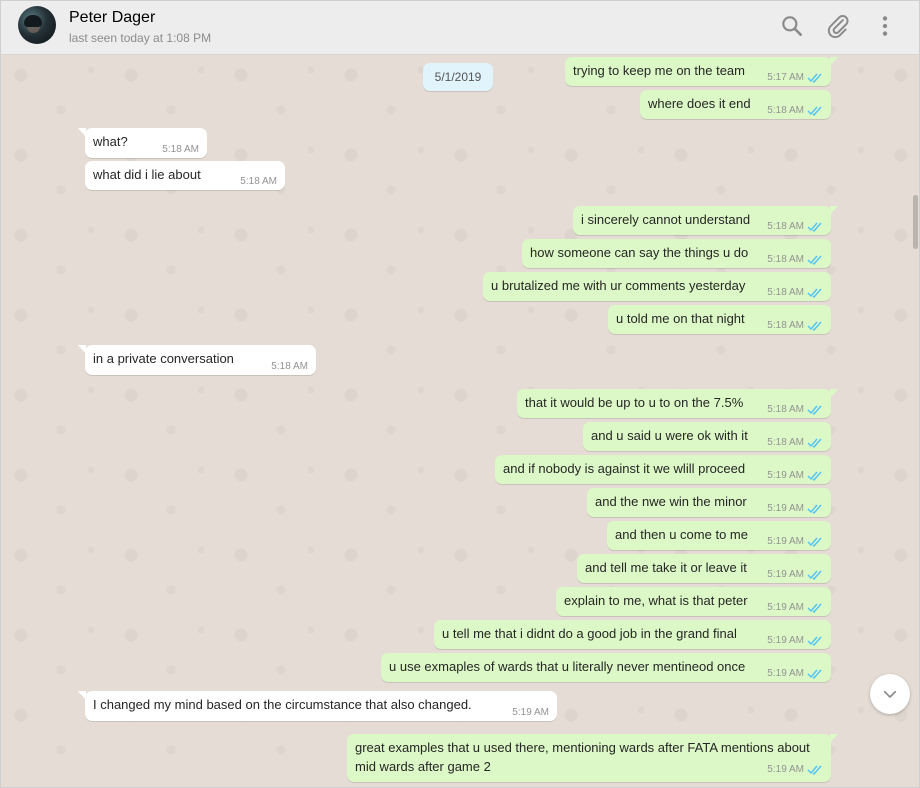  Describe the element at coordinates (885, 26) in the screenshot. I see `menu-icon` at that location.